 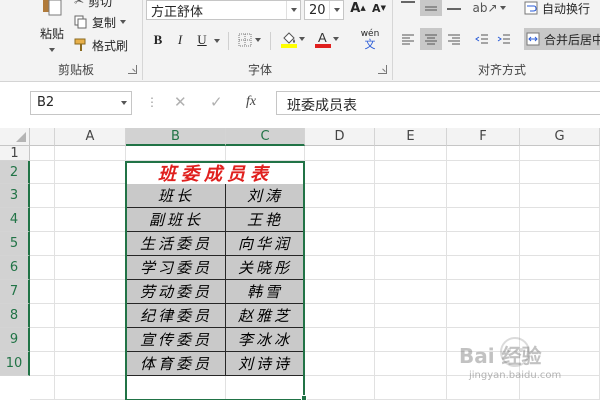 I want to click on borders-button, so click(x=249, y=40).